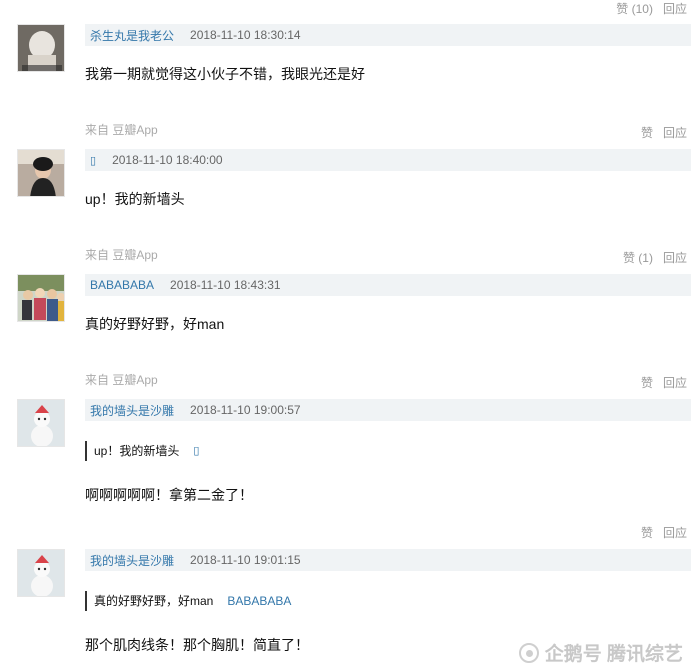 The width and height of the screenshot is (699, 672). Describe the element at coordinates (259, 601) in the screenshot. I see `quoted-username-link: BABABABA` at that location.